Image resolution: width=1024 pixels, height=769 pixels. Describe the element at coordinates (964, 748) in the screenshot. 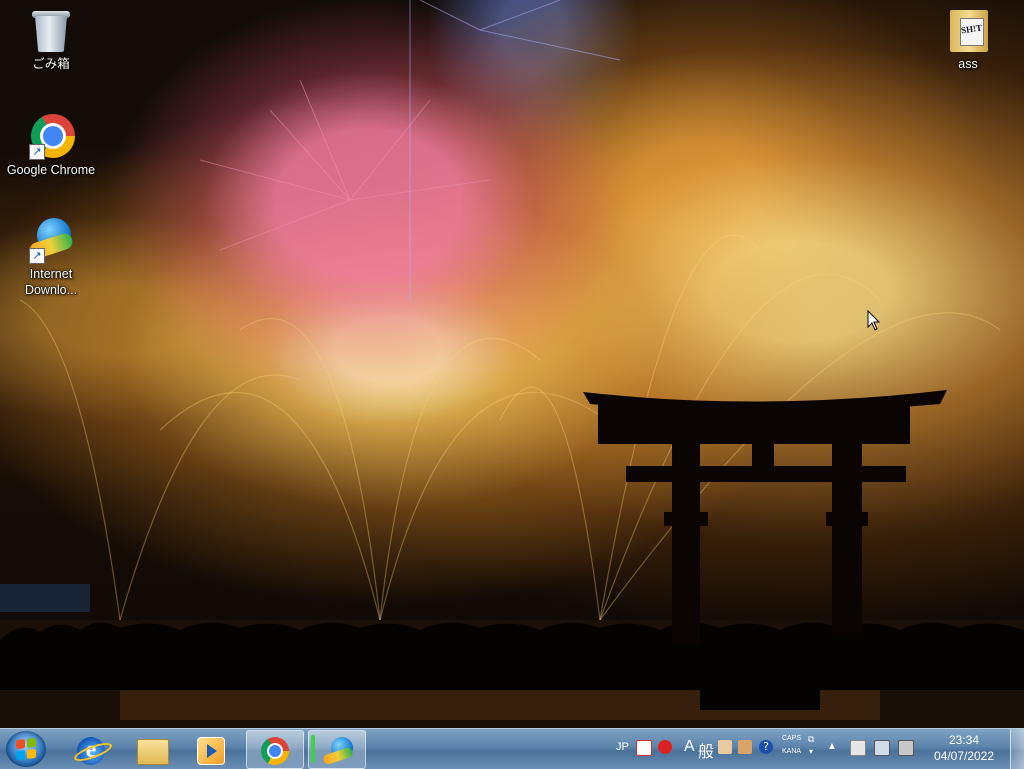

I see `clock: 23:34 04/07/2022` at that location.